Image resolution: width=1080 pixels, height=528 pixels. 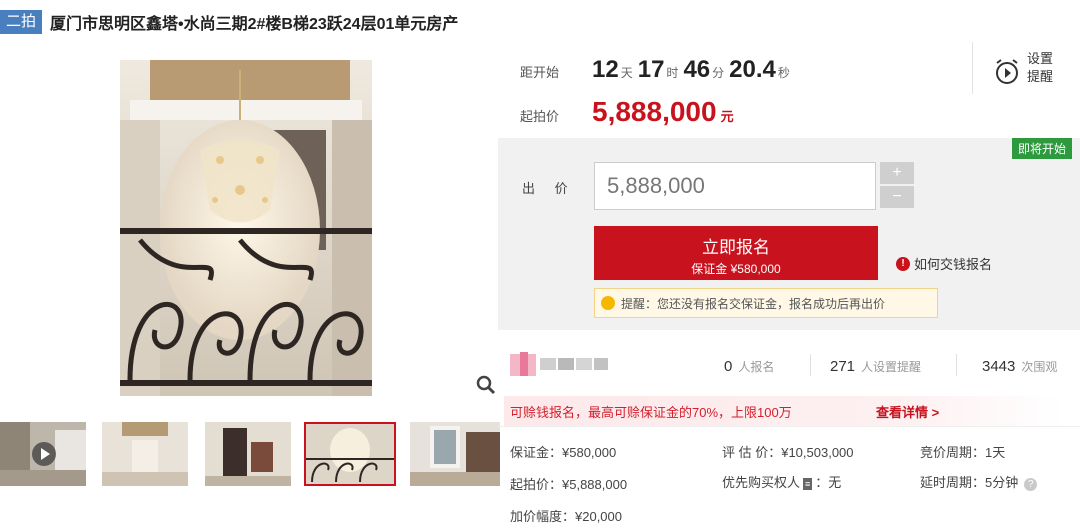 I want to click on seller-avatar-blurred, so click(x=560, y=364).